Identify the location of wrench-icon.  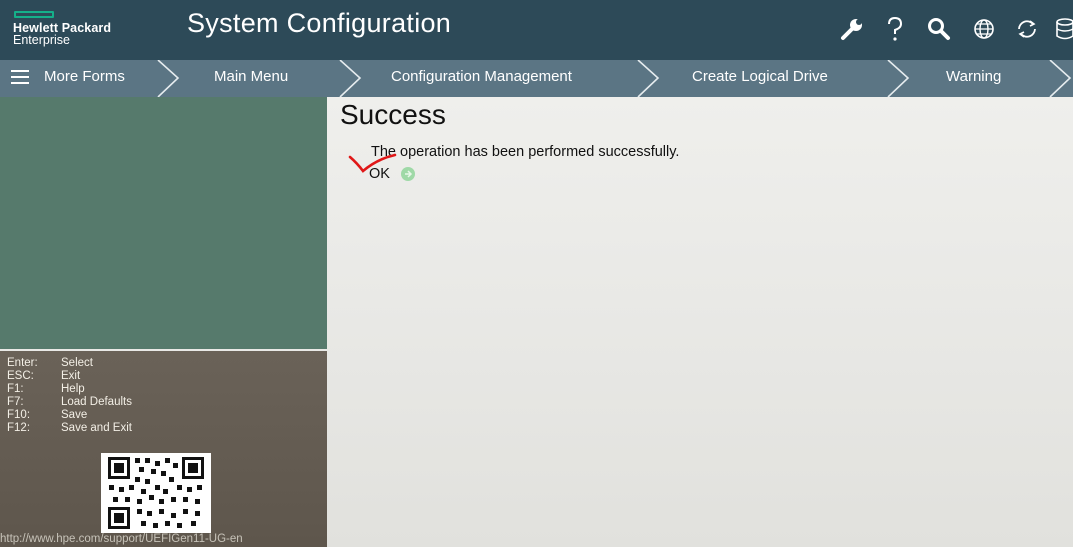
(852, 29).